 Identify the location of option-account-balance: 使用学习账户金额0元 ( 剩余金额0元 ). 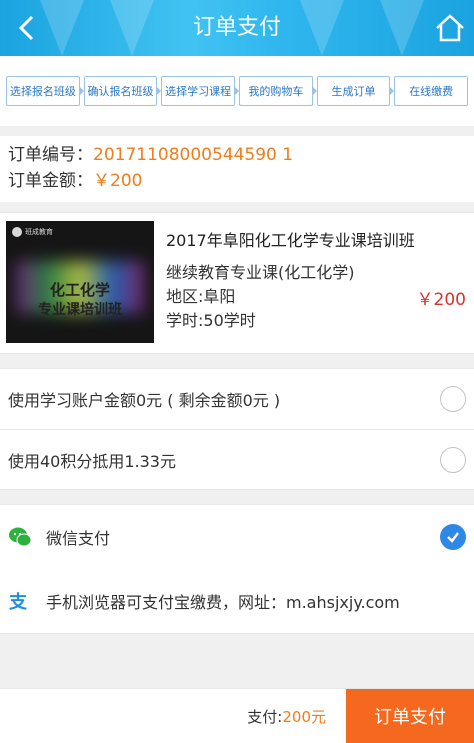
(237, 399).